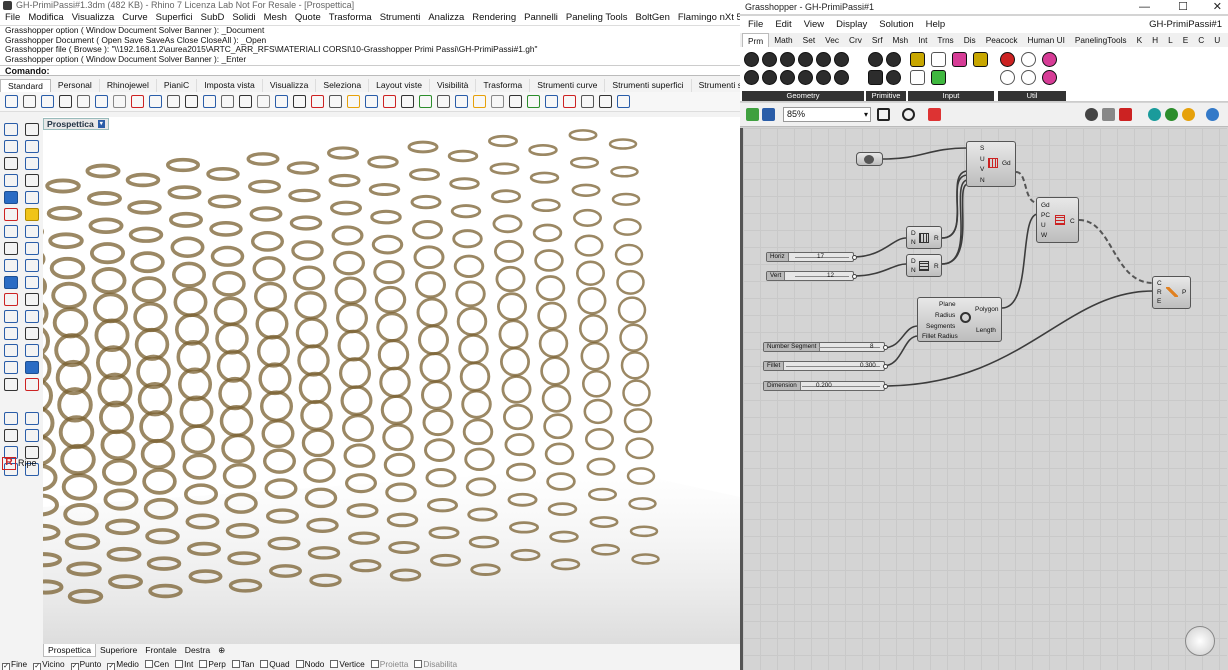 Image resolution: width=1228 pixels, height=670 pixels. I want to click on viewport-menu-icon: ▾, so click(101, 124).